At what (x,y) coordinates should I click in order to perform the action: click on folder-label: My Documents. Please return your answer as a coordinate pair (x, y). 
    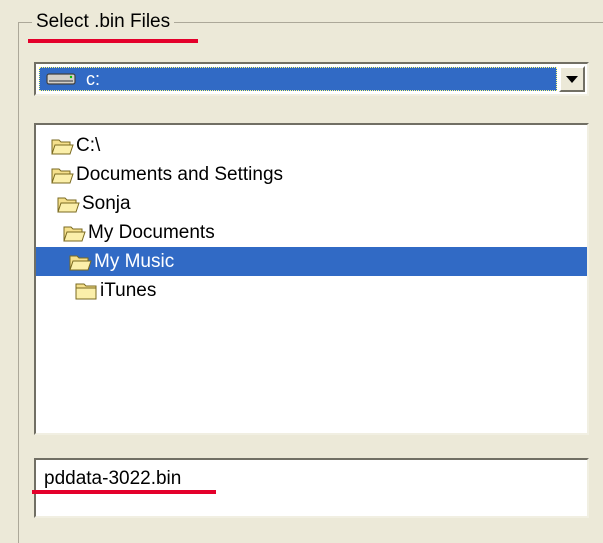
    Looking at the image, I should click on (151, 232).